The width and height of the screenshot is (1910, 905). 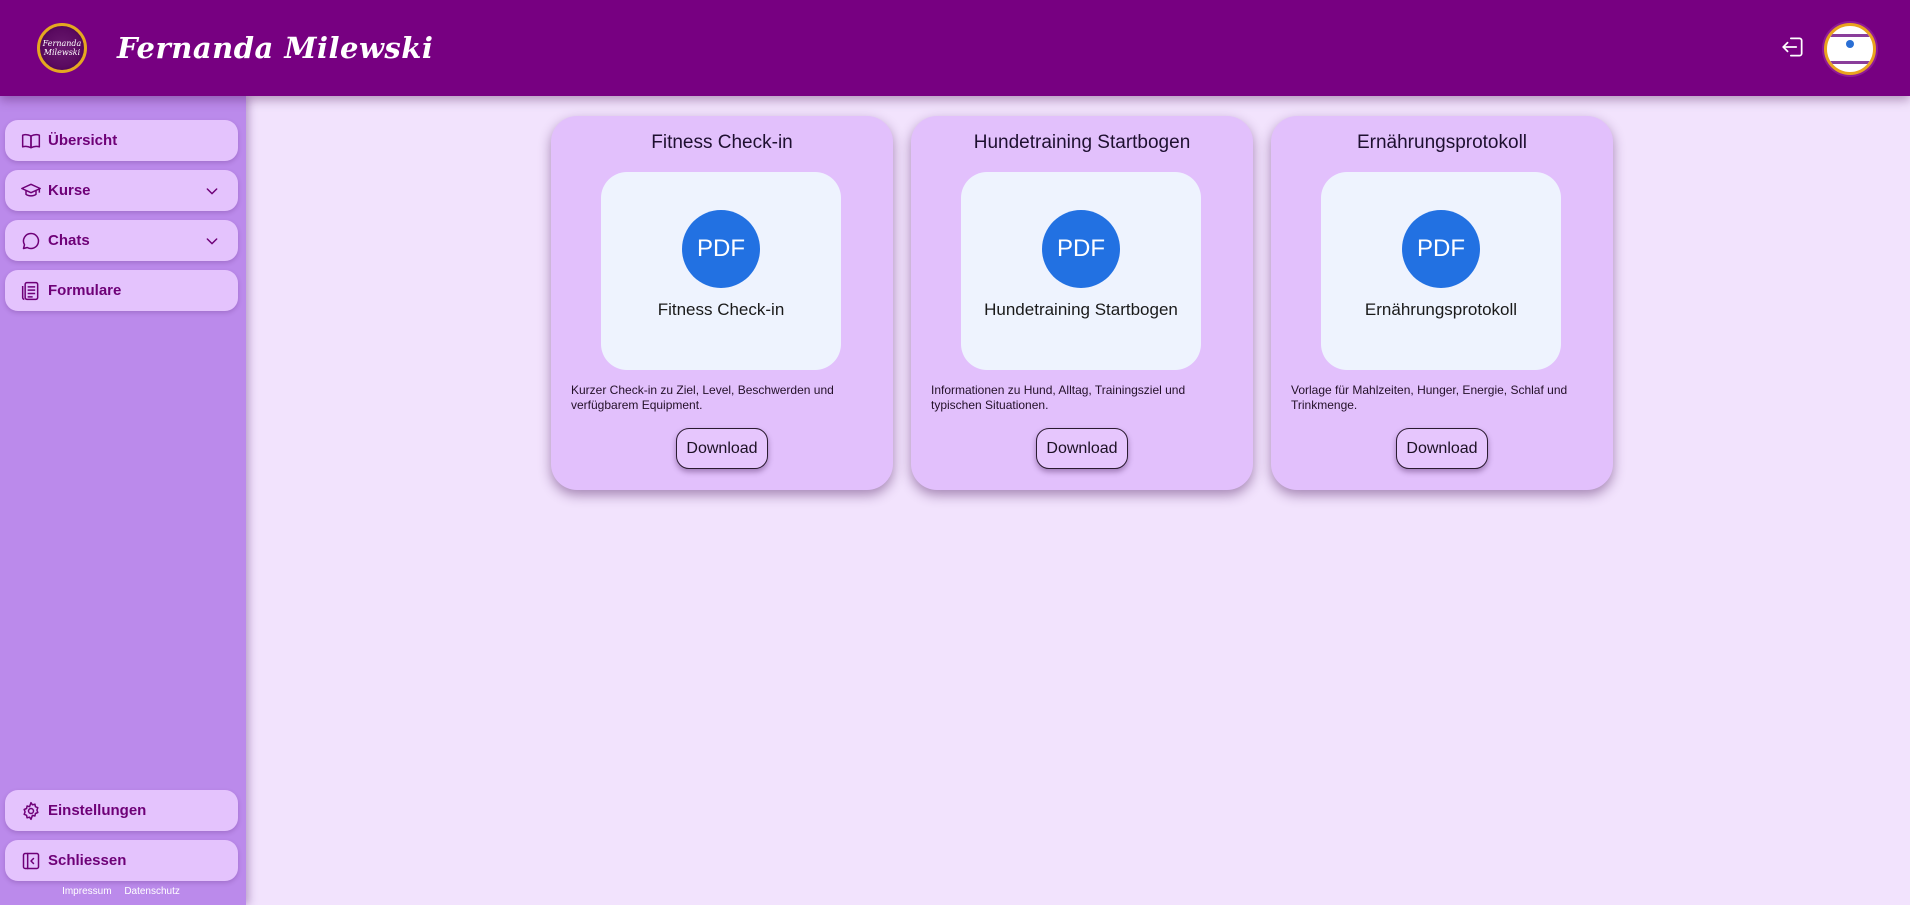 I want to click on impressum-link: Impressum, so click(x=86, y=891).